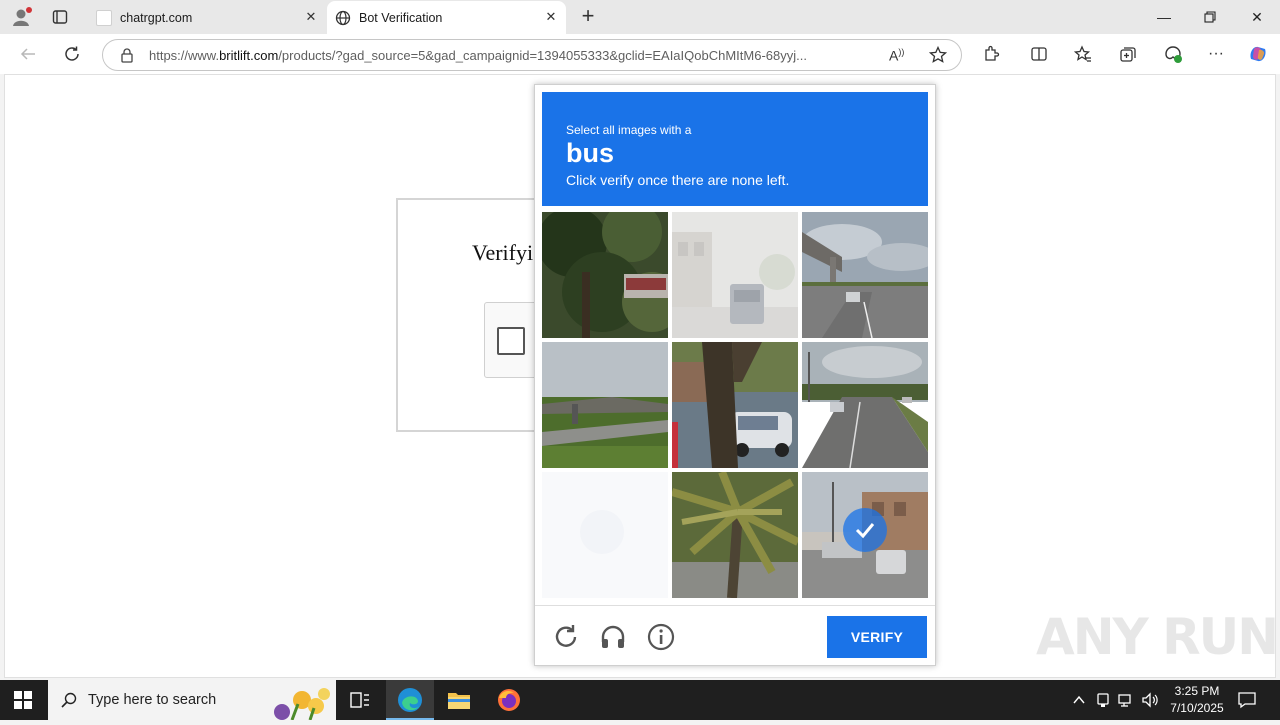 This screenshot has width=1280, height=725. Describe the element at coordinates (298, 703) in the screenshot. I see `search-highlight-flowers-icon` at that location.